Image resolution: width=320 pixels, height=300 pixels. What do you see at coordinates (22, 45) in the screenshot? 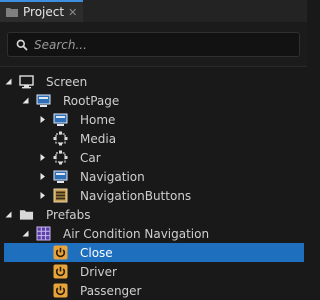
I see `search-icon` at bounding box center [22, 45].